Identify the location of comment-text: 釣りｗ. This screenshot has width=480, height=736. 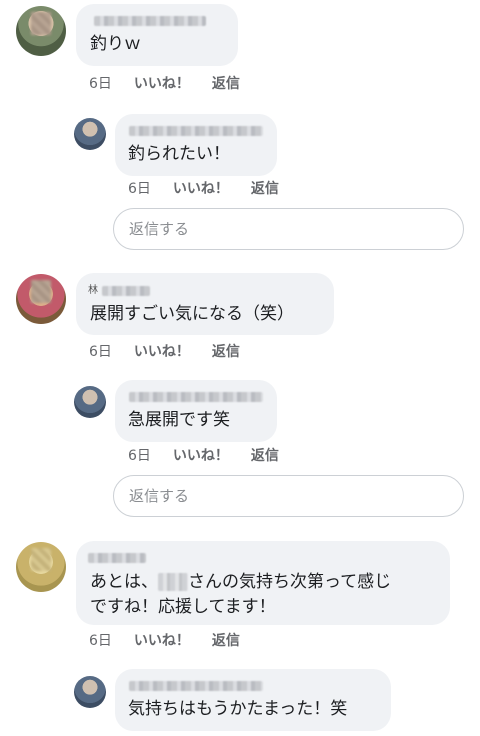
(115, 44).